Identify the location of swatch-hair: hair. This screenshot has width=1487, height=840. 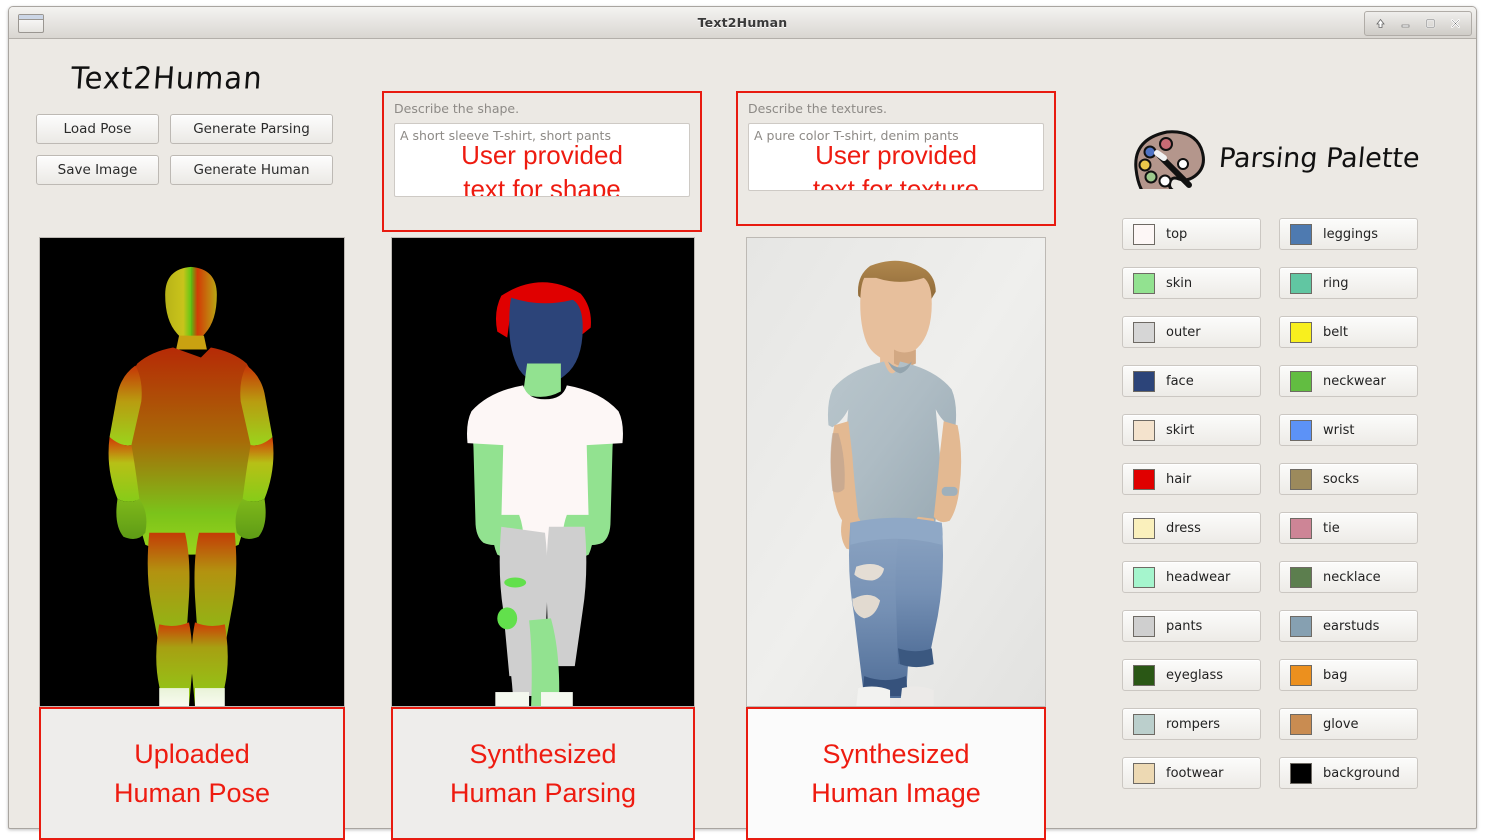
(1191, 479).